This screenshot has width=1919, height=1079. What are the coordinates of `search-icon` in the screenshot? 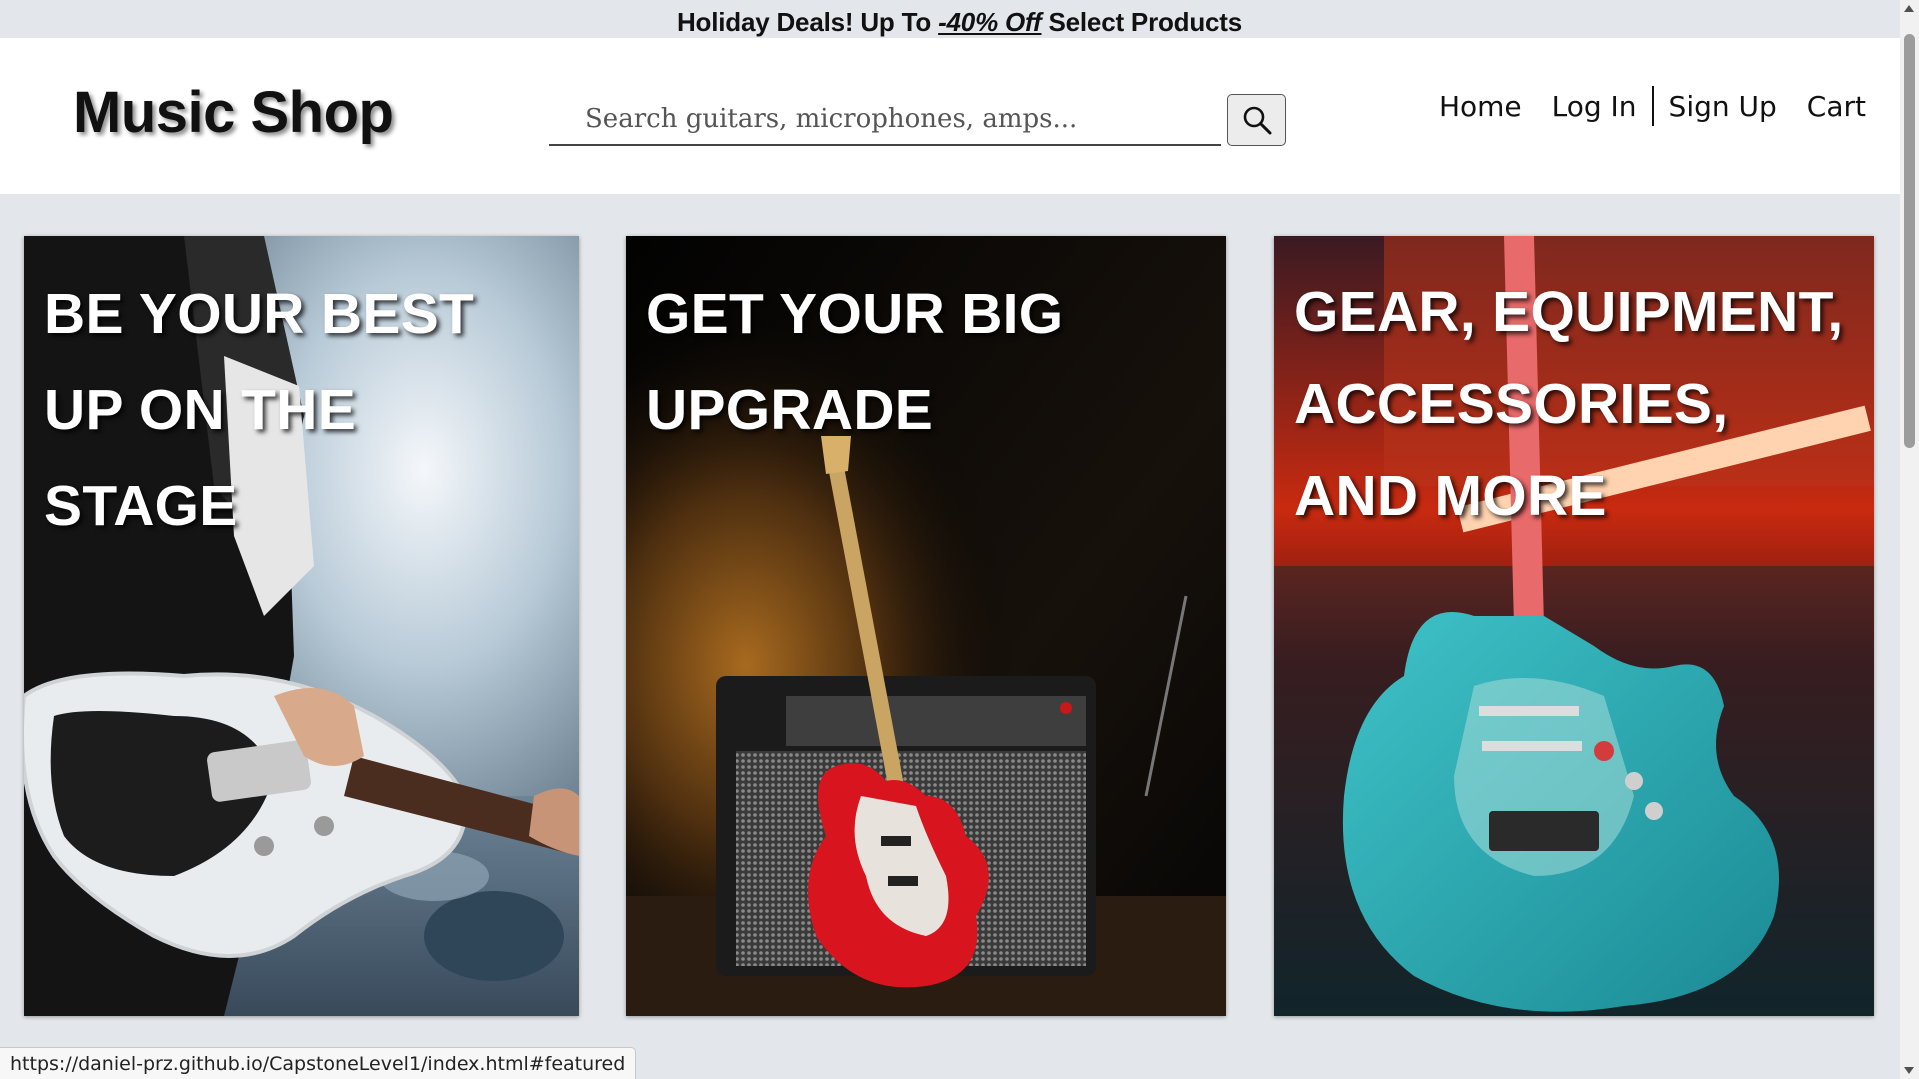 It's located at (1257, 120).